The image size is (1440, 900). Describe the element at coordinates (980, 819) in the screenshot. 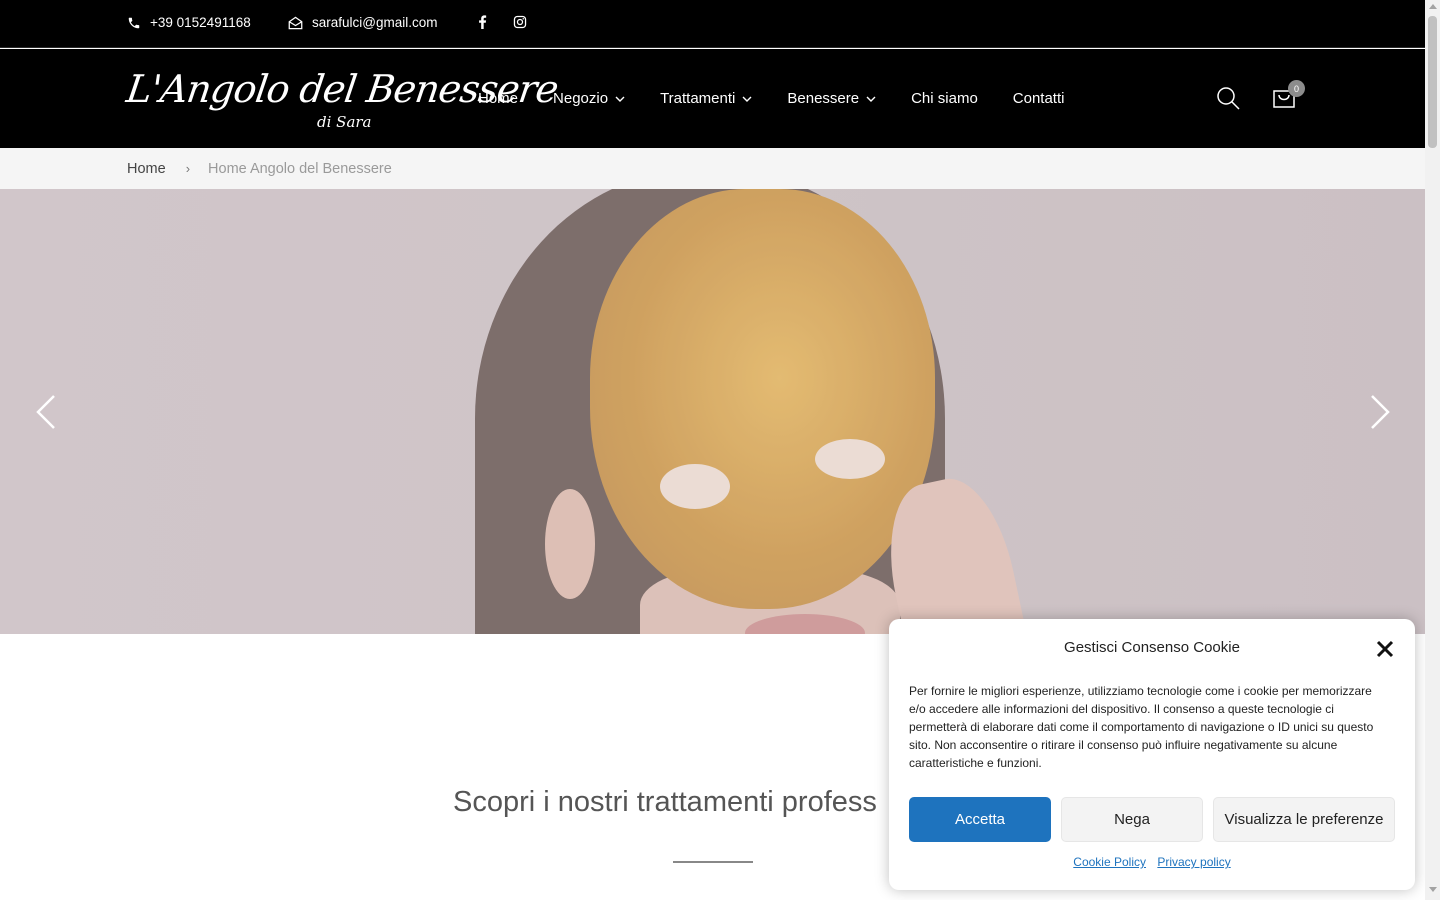

I see `accept-button: Accetta` at that location.